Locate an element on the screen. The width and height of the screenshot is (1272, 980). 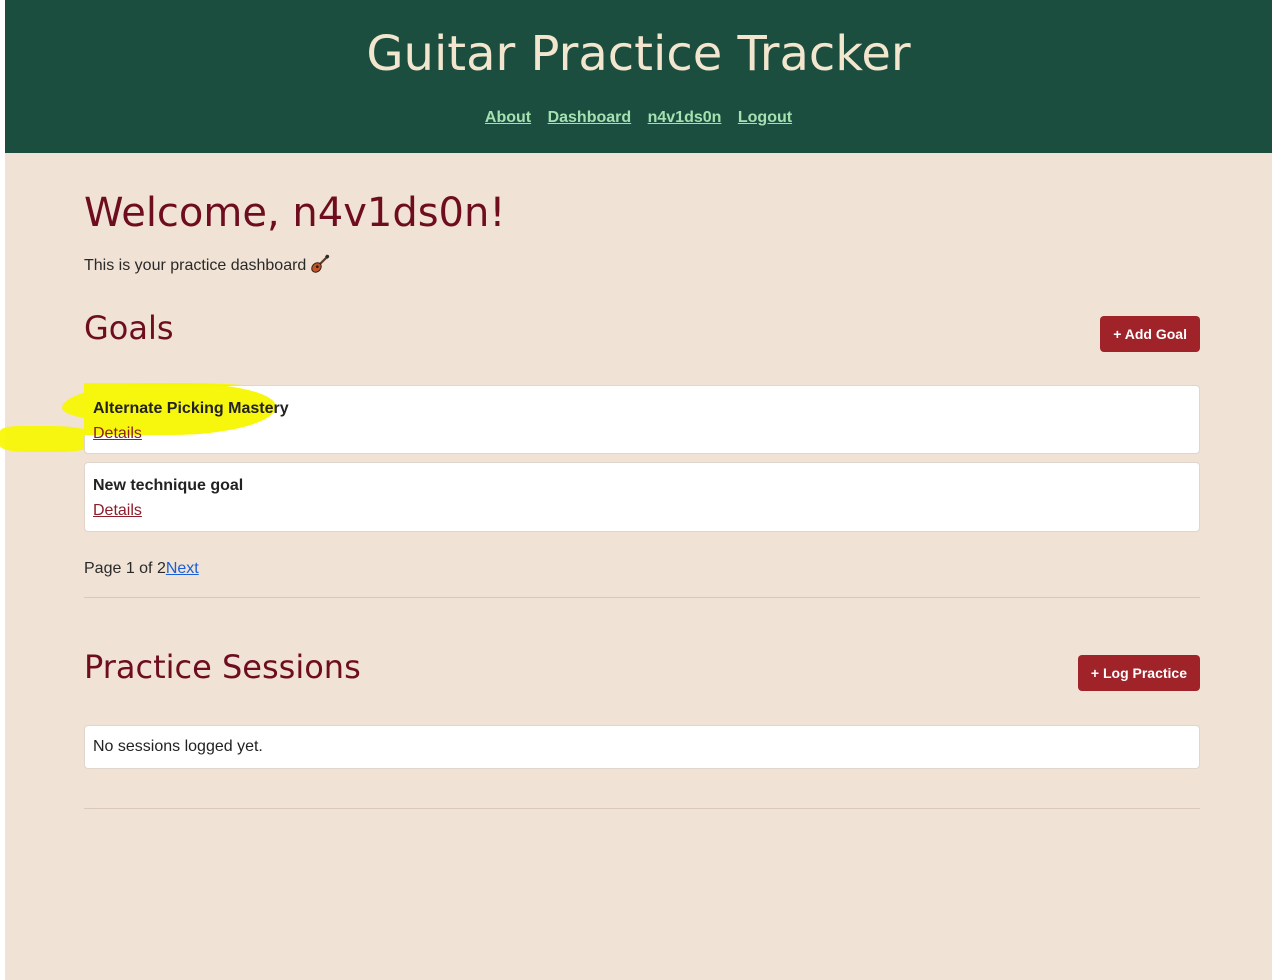
dashboard-subtitle: This is your practice dashboard is located at coordinates (207, 267).